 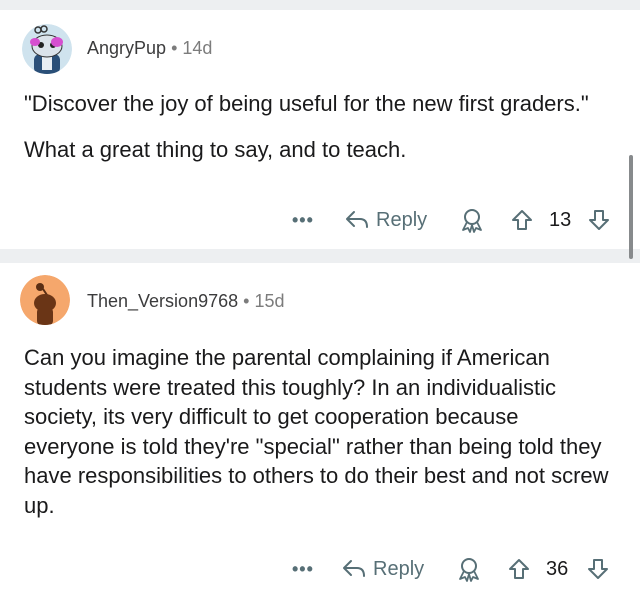 I want to click on comment-meta: Then_Version9768 • 15d, so click(x=185, y=301).